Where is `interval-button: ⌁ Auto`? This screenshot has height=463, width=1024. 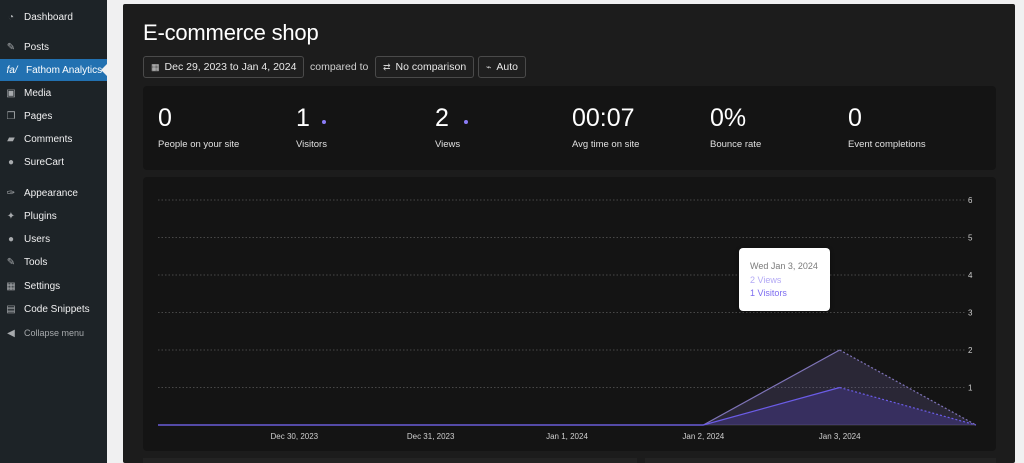
interval-button: ⌁ Auto is located at coordinates (502, 67).